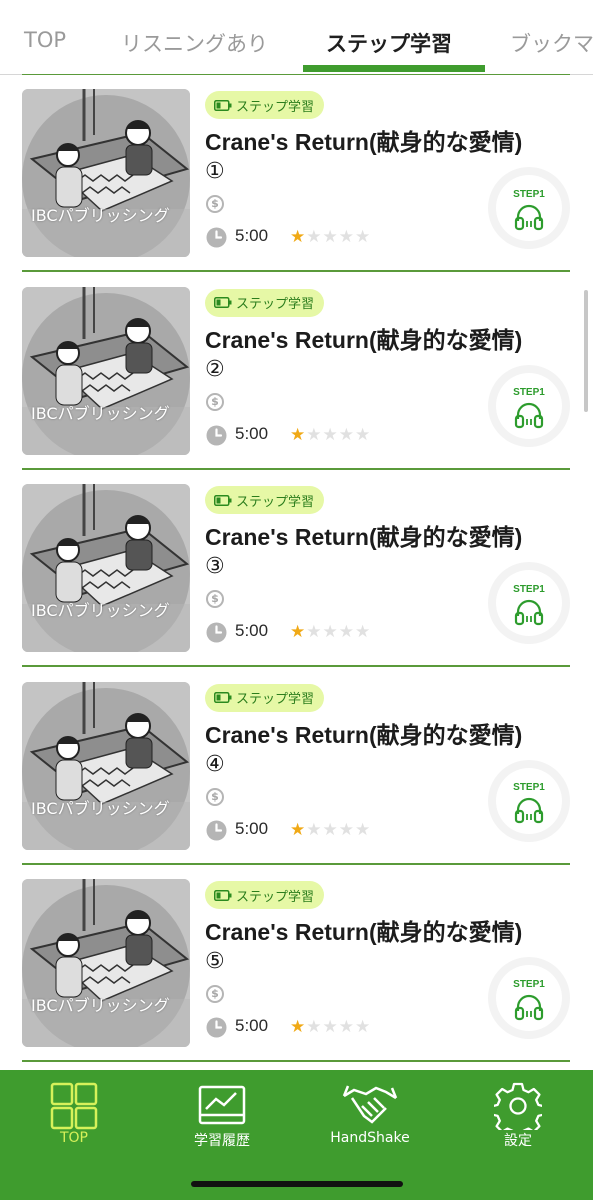 The width and height of the screenshot is (593, 1200). What do you see at coordinates (296, 37) in the screenshot?
I see `category-tab-bar: TOP リスニングあり ステップ学習 ブックマ` at bounding box center [296, 37].